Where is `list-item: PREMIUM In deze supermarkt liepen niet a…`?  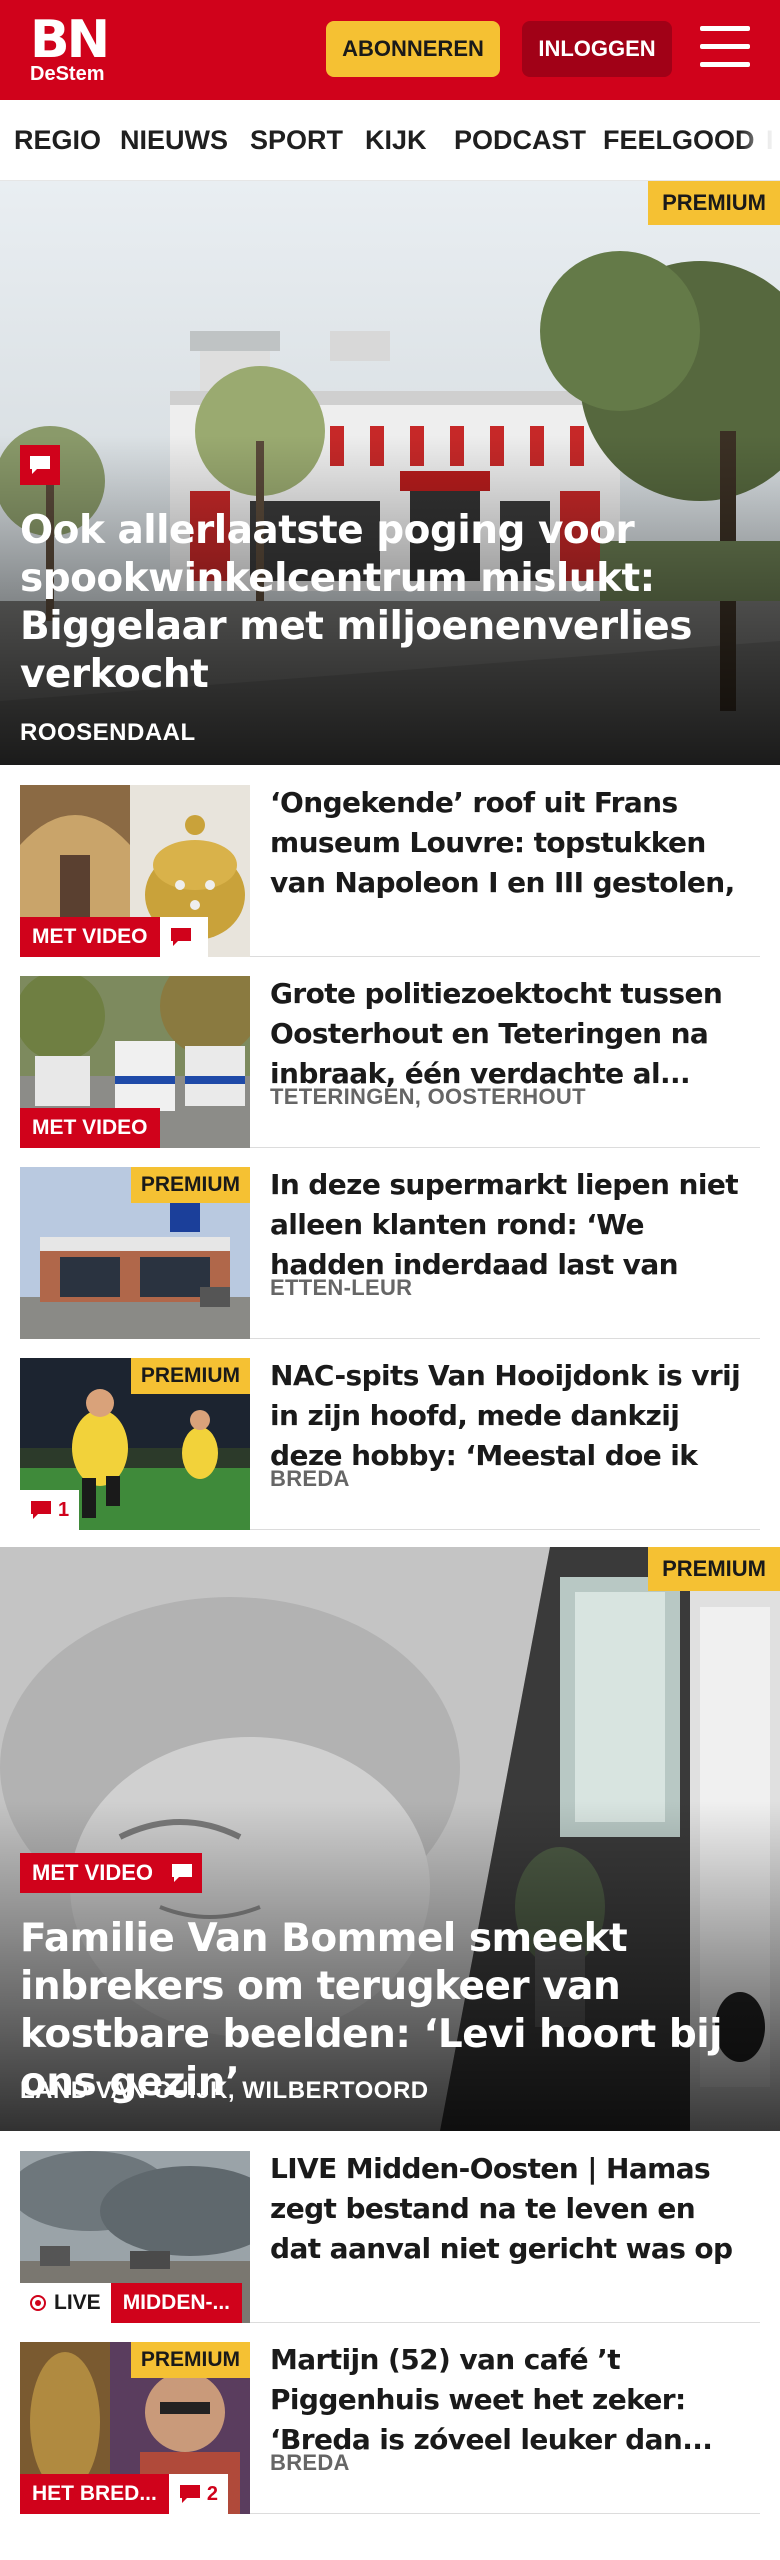
list-item: PREMIUM In deze supermarkt liepen niet a… is located at coordinates (390, 1243).